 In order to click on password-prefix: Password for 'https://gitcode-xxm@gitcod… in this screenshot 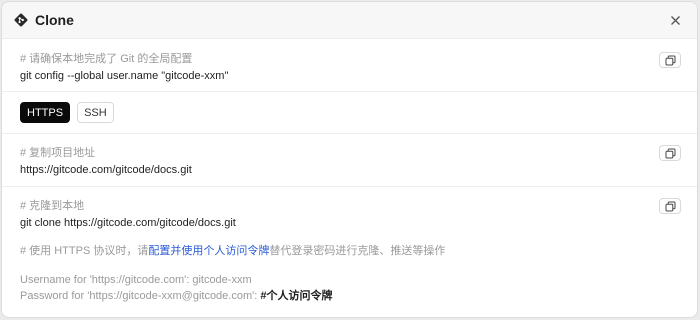, I will do `click(140, 296)`.